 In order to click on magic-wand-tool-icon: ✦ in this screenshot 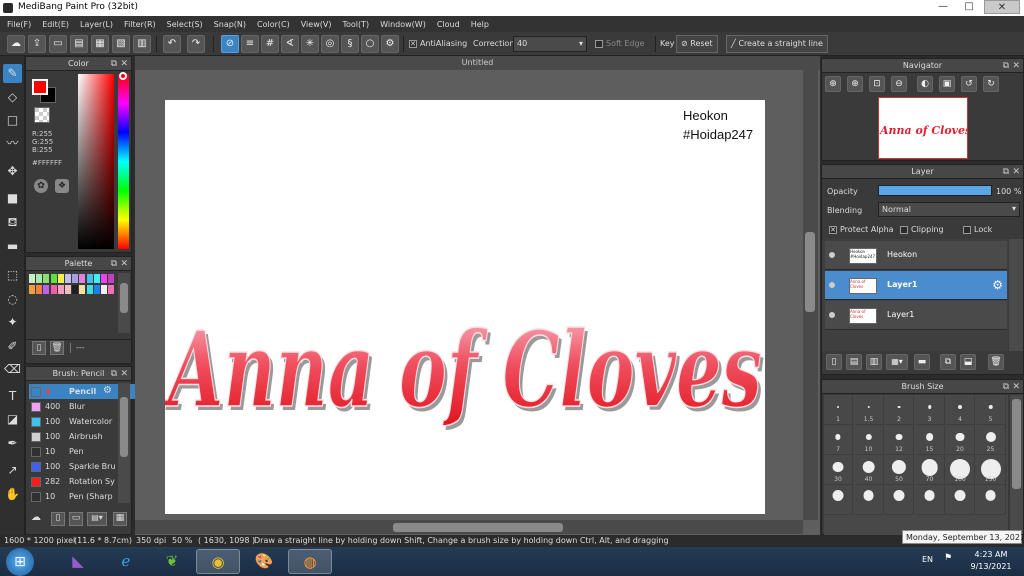, I will do `click(12, 322)`.